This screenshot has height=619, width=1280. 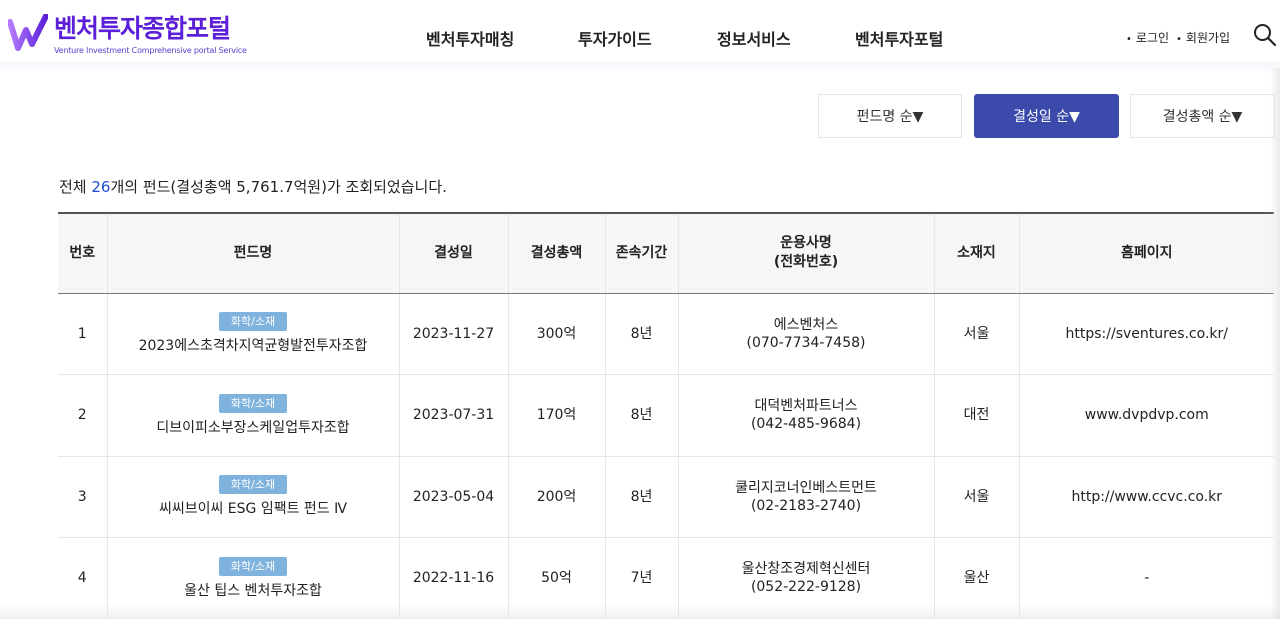 I want to click on cell-amount: 300억, so click(x=557, y=334).